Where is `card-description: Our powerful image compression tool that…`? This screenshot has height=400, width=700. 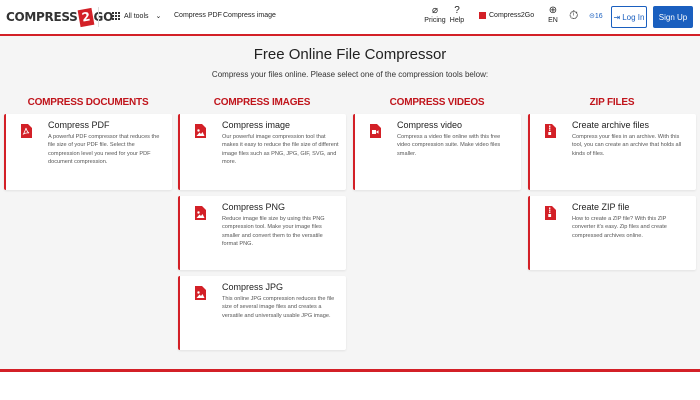 card-description: Our powerful image compression tool that… is located at coordinates (280, 150).